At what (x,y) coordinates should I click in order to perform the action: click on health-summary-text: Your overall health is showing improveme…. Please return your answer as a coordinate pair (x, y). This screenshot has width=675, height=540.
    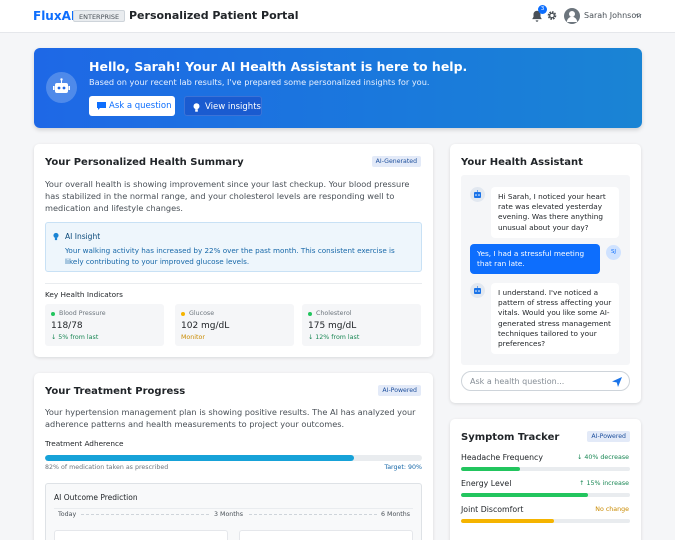
    Looking at the image, I should click on (227, 196).